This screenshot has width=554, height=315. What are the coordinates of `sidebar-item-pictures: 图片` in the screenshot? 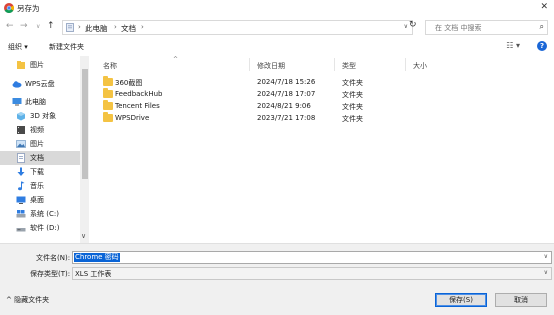 It's located at (40, 144).